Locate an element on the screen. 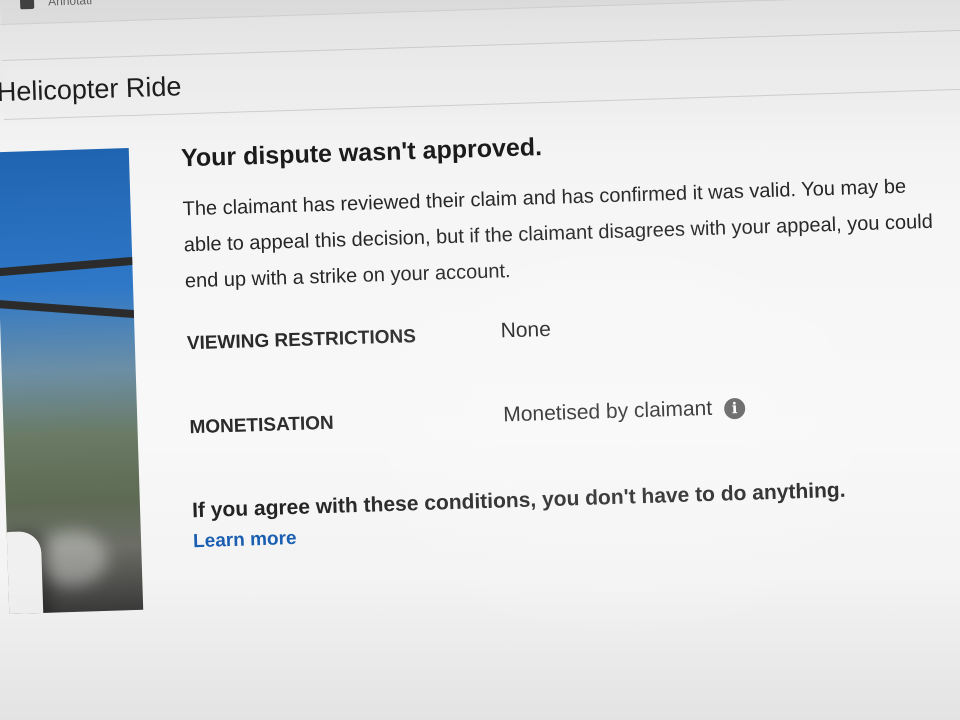  lens-glare is located at coordinates (72, 558).